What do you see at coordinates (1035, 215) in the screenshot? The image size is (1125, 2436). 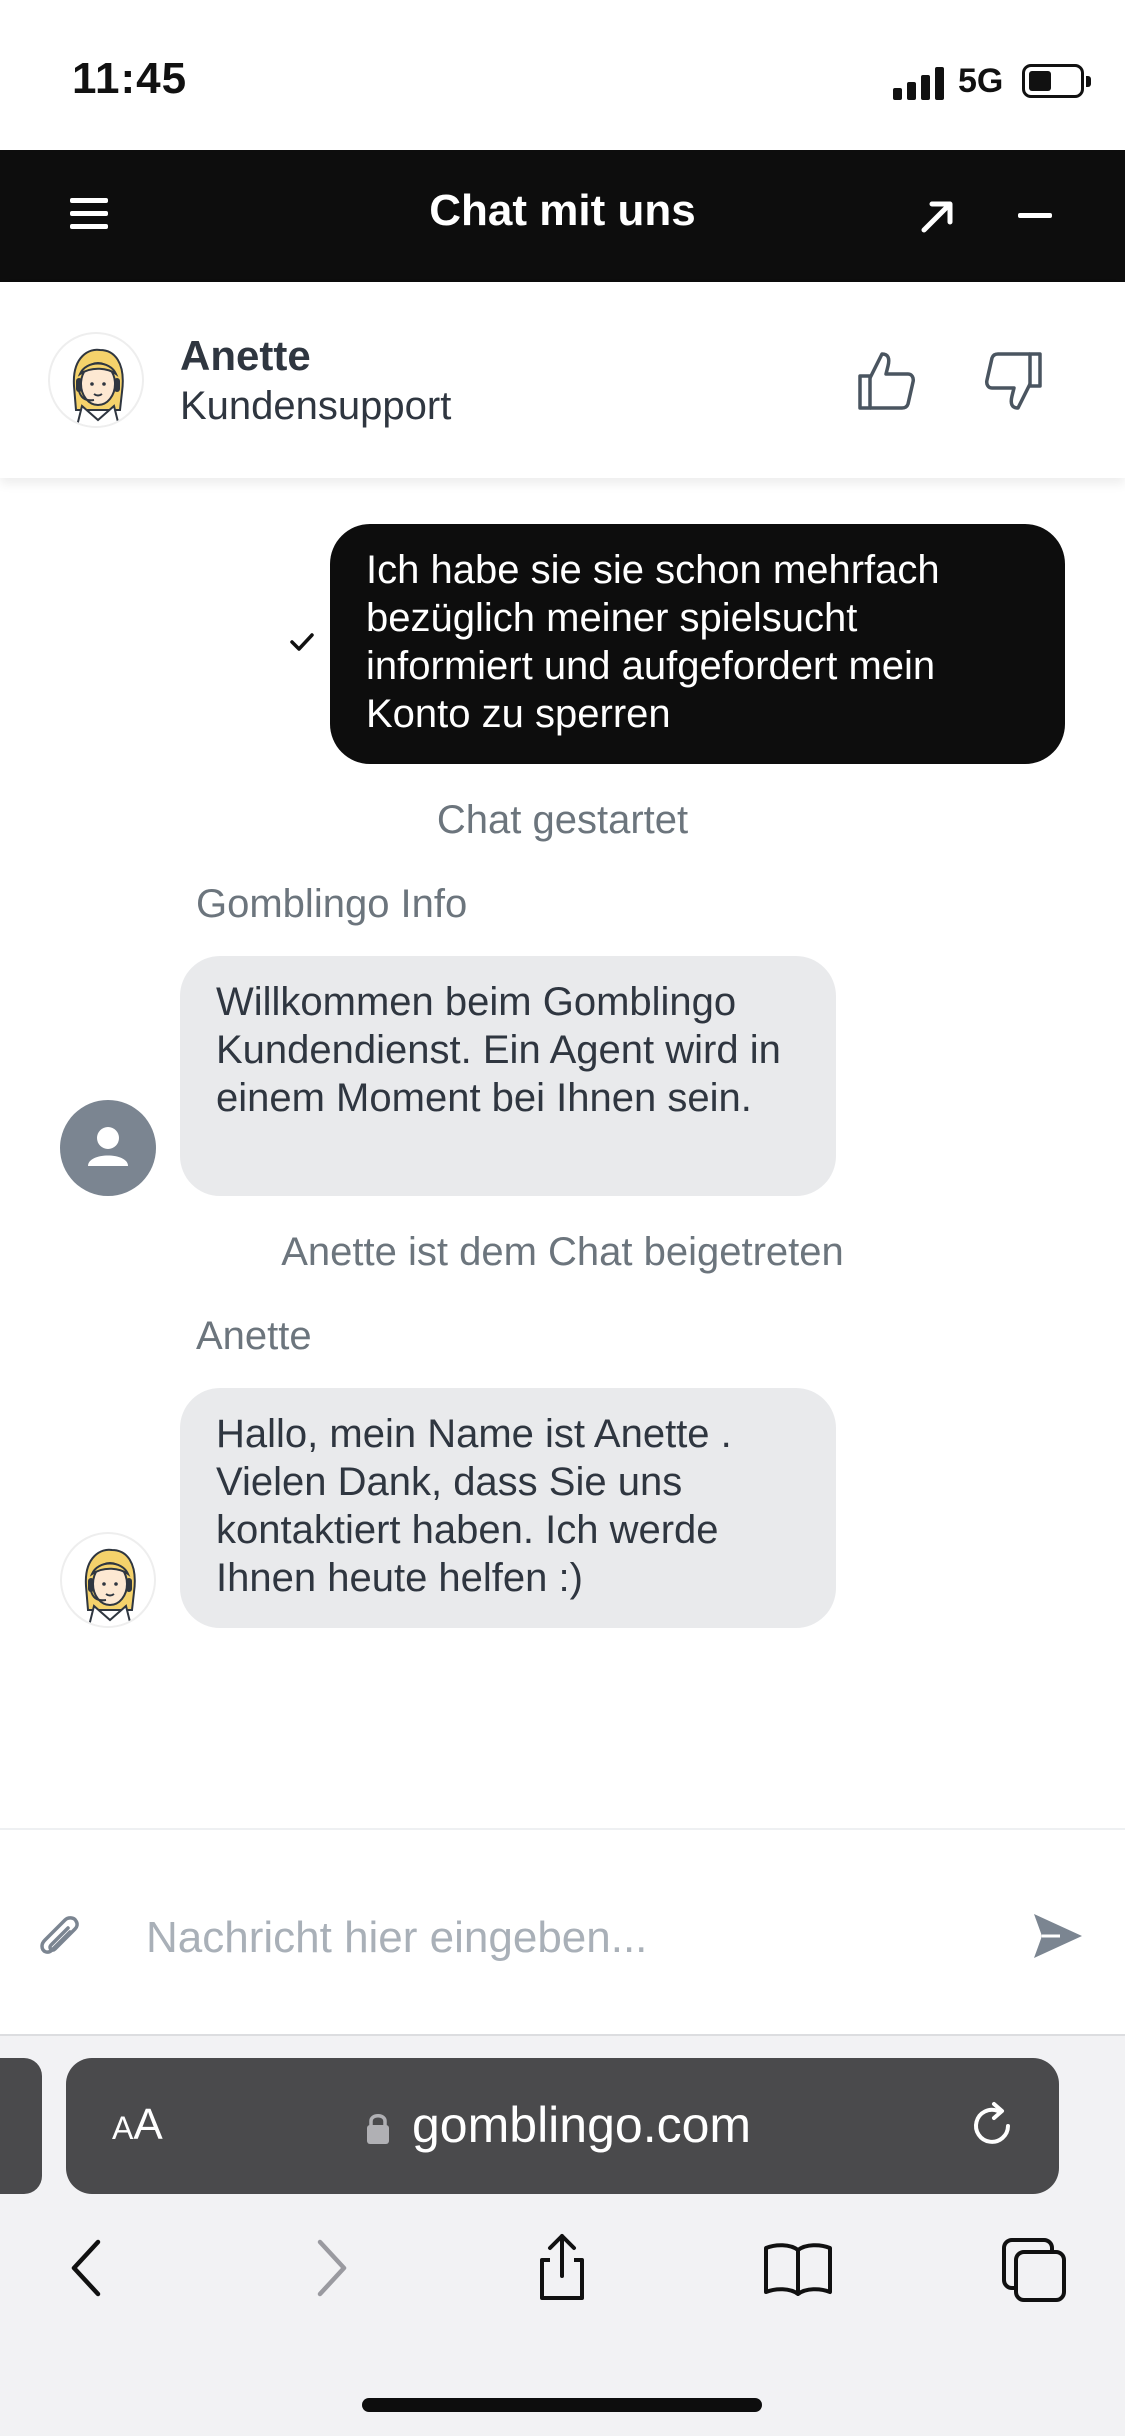 I see `minus-icon` at bounding box center [1035, 215].